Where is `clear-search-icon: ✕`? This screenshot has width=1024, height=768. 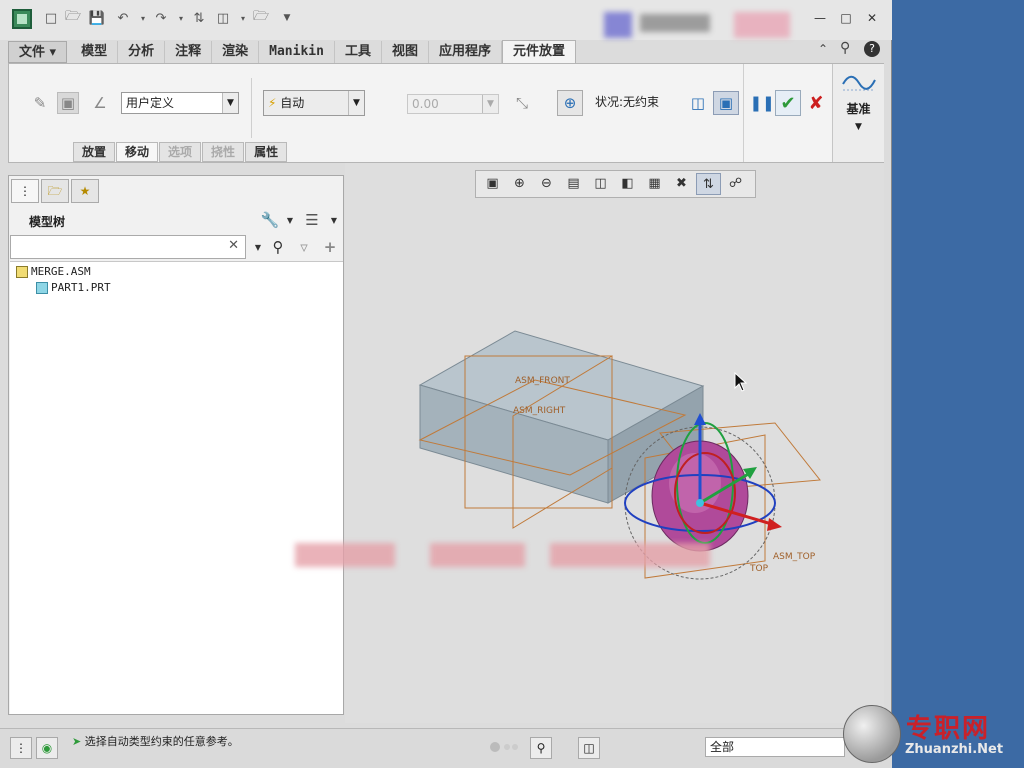 clear-search-icon: ✕ is located at coordinates (233, 245).